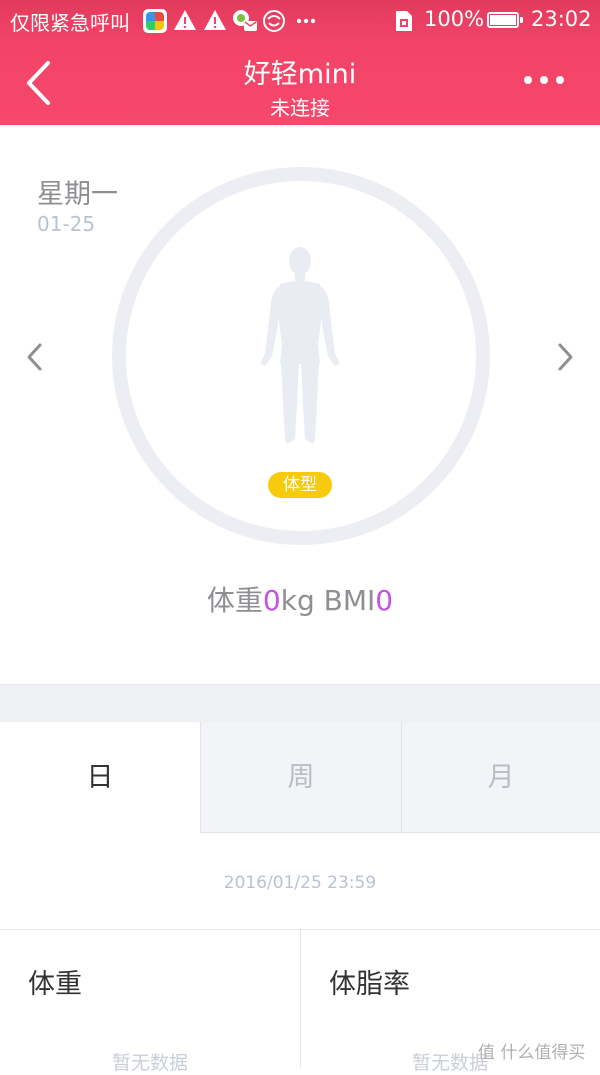  What do you see at coordinates (532, 1053) in the screenshot?
I see `watermark: 值 什么值得买` at bounding box center [532, 1053].